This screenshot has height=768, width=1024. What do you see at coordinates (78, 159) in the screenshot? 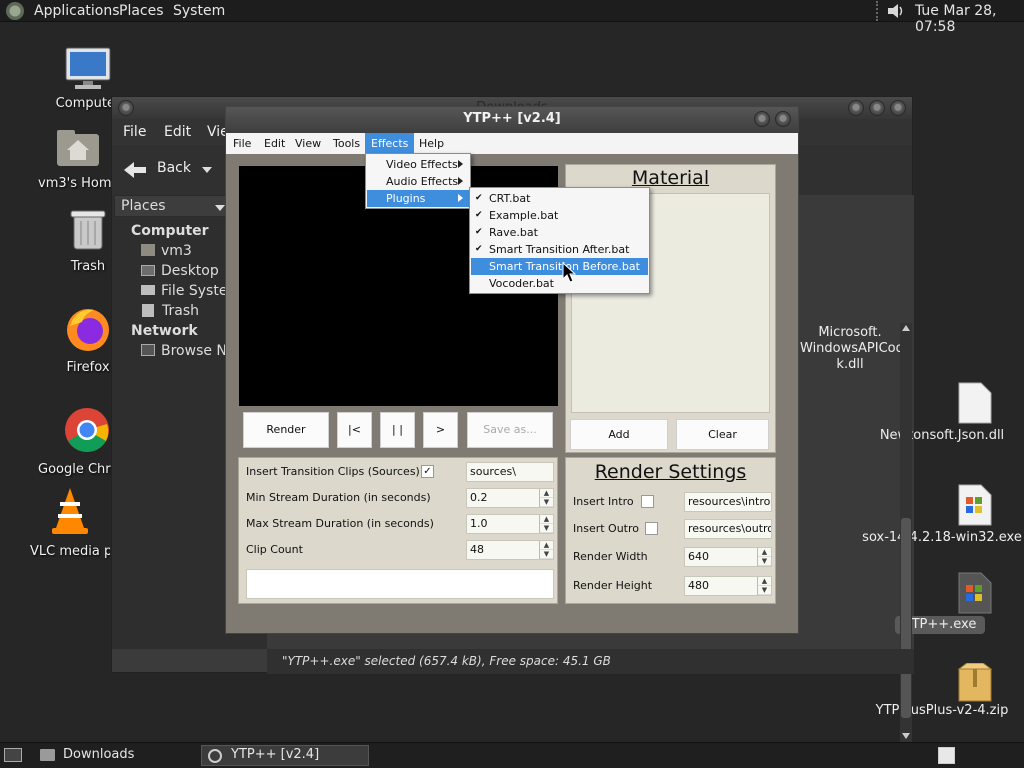
I see `desktop-icon-home: vm3's Home` at bounding box center [78, 159].